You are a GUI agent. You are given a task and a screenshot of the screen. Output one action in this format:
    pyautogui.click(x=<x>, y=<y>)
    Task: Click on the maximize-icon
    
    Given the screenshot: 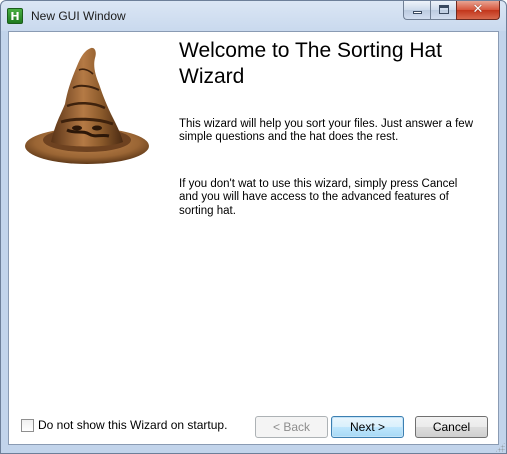 What is the action you would take?
    pyautogui.click(x=444, y=9)
    